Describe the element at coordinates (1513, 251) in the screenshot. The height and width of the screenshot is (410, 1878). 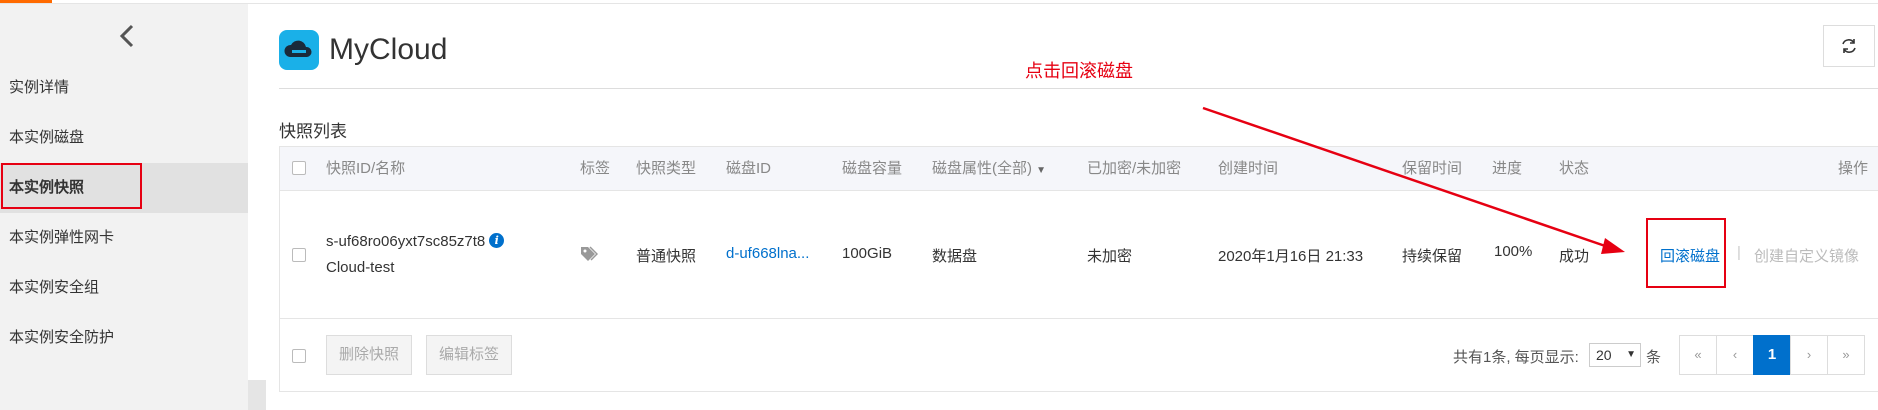
I see `progress-value: 100%` at that location.